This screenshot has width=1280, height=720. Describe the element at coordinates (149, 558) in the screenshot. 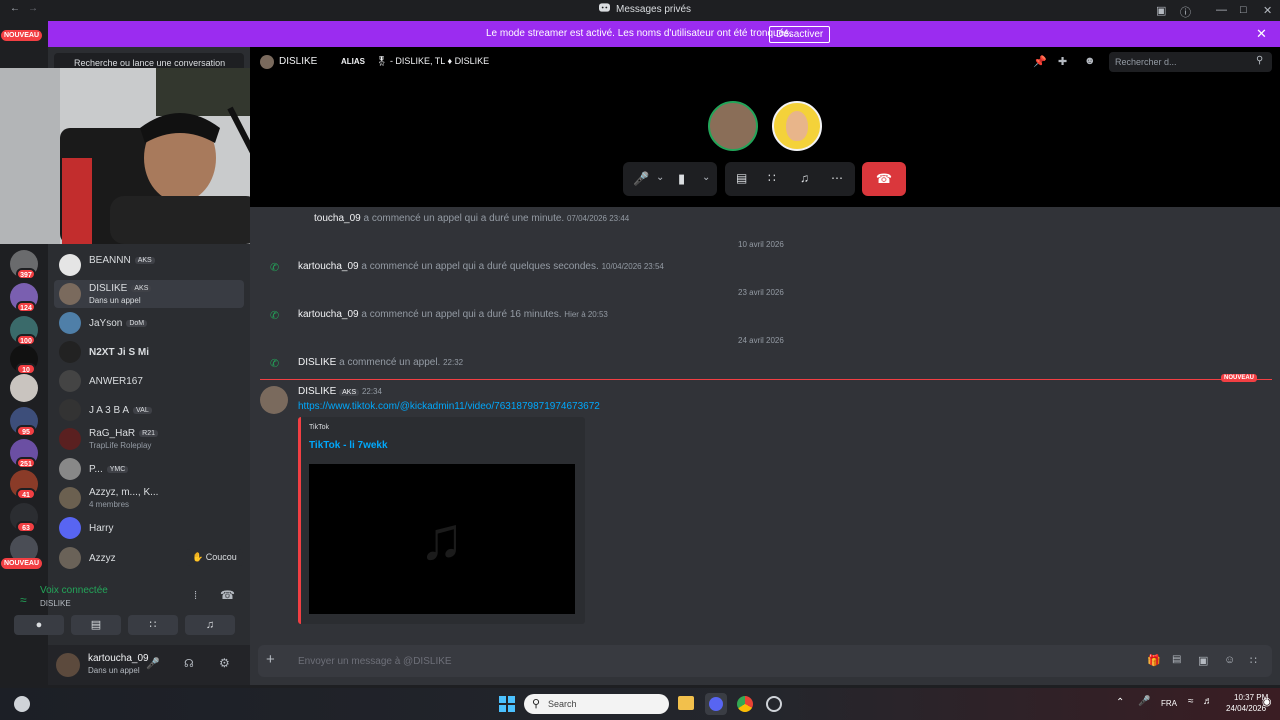

I see `dm-item-azzyz: Azzyz ✋ Coucou` at that location.